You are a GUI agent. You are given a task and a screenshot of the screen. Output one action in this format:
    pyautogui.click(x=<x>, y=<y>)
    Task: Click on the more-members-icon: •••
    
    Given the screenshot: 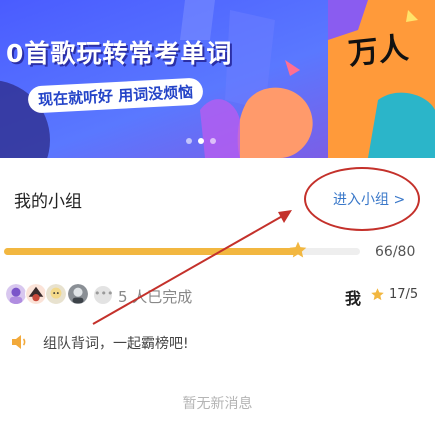 What is the action you would take?
    pyautogui.click(x=103, y=295)
    